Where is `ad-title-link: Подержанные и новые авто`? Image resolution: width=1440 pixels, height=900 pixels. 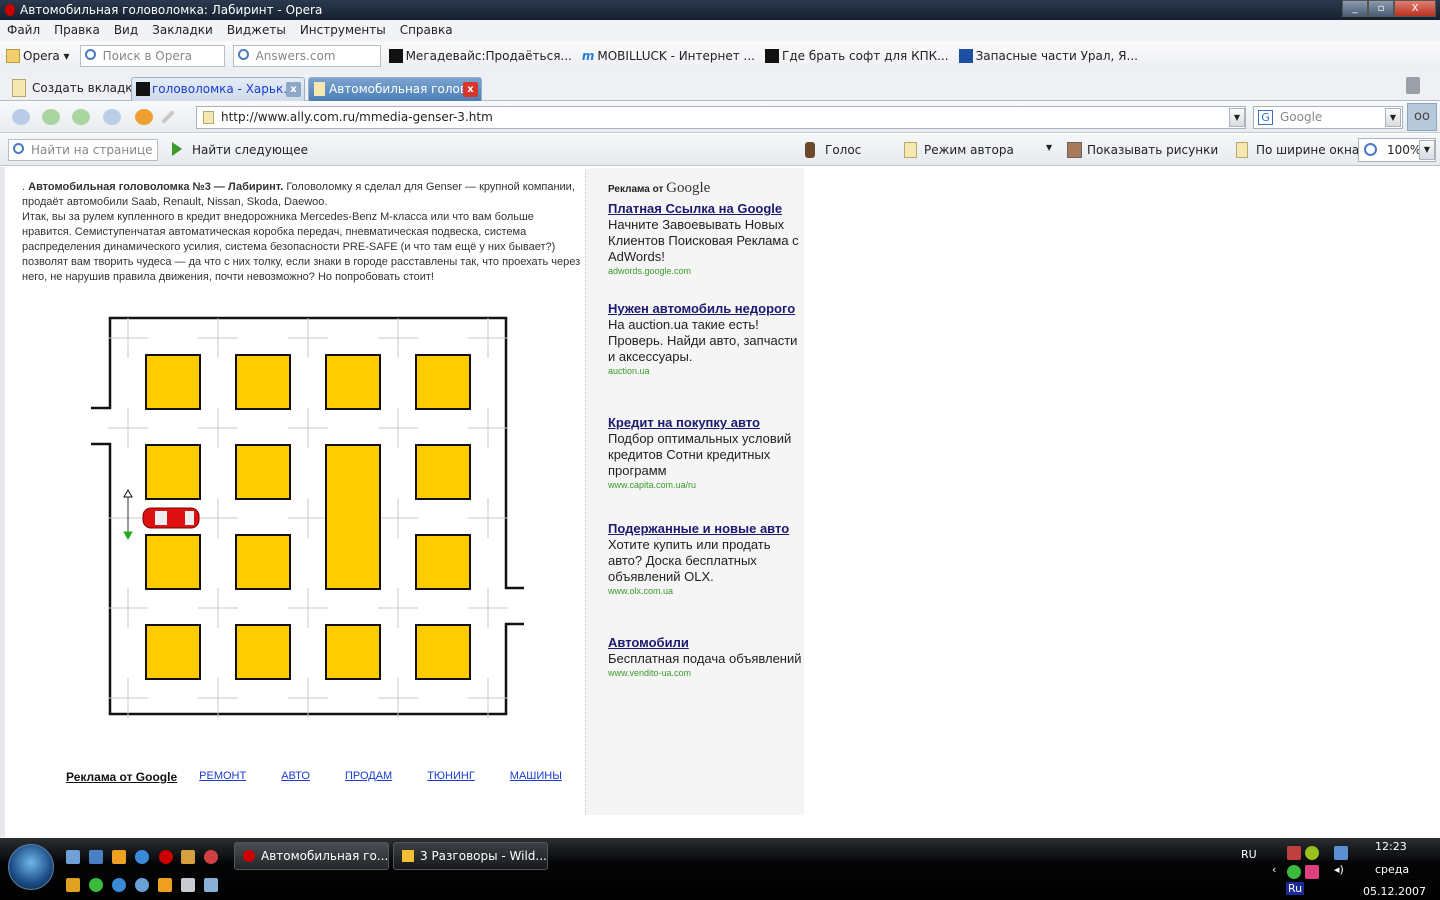 ad-title-link: Подержанные и новые авто is located at coordinates (706, 529).